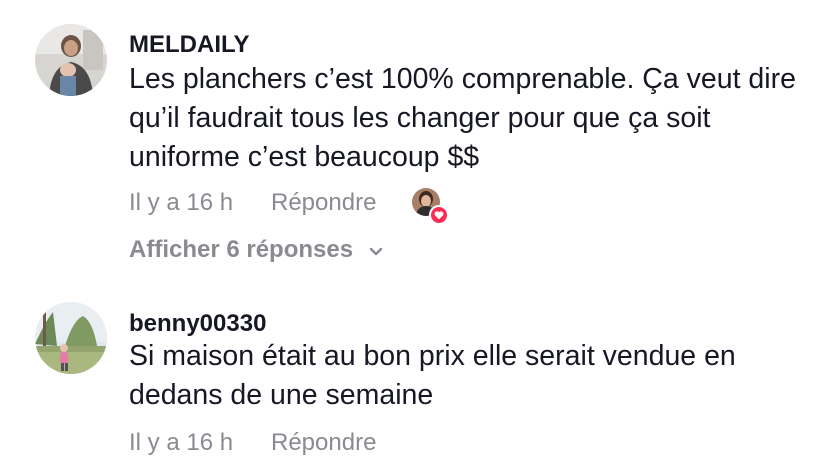  I want to click on heart-icon, so click(439, 215).